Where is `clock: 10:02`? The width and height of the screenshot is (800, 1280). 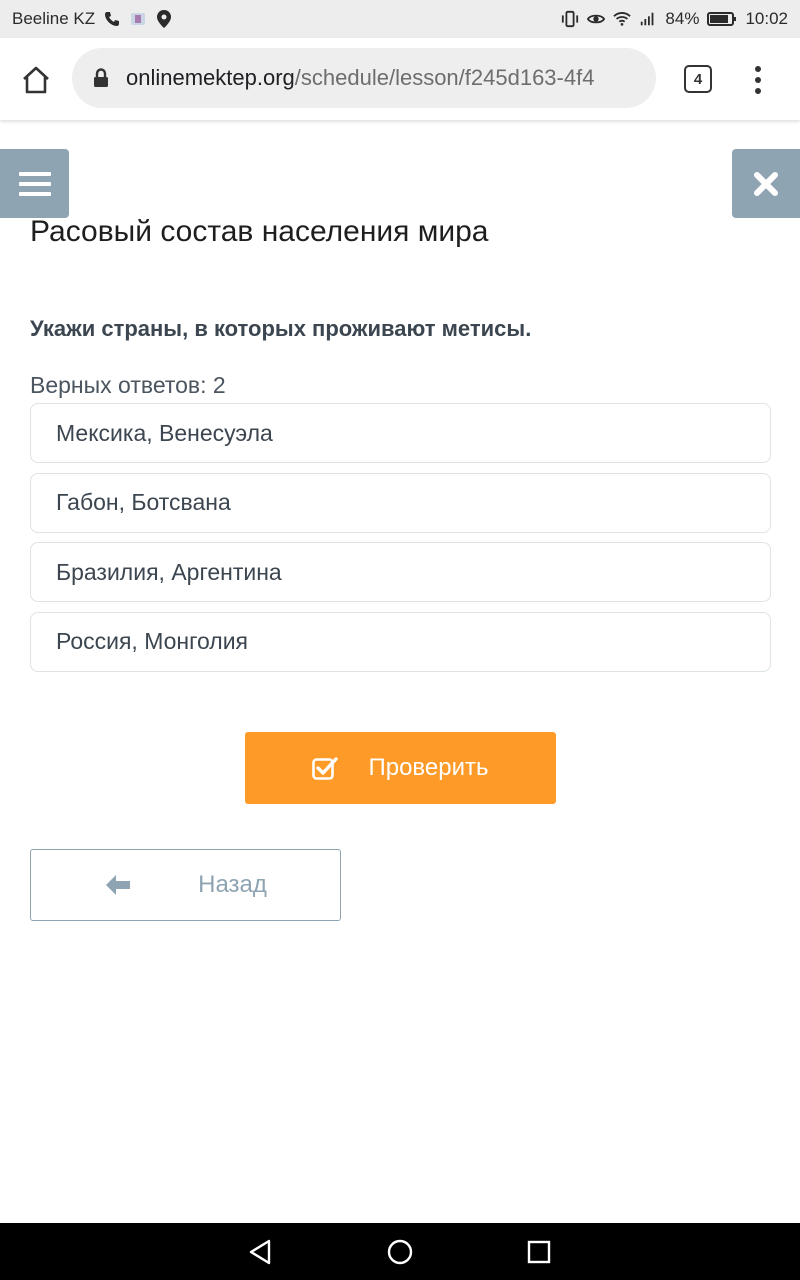
clock: 10:02 is located at coordinates (766, 18).